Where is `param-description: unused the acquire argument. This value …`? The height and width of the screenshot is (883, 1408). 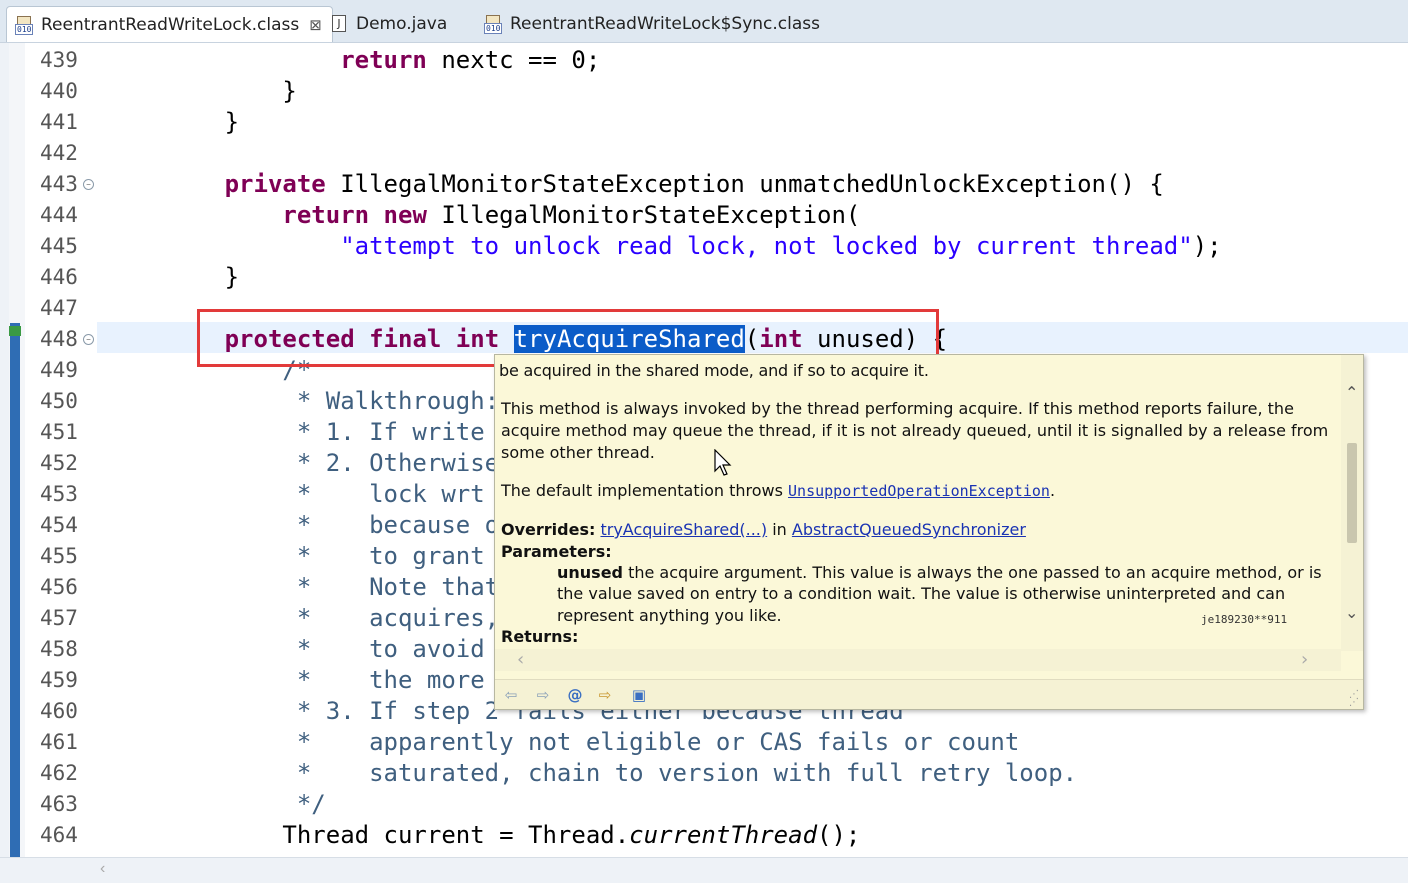
param-description: unused the acquire argument. This value … is located at coordinates (939, 573).